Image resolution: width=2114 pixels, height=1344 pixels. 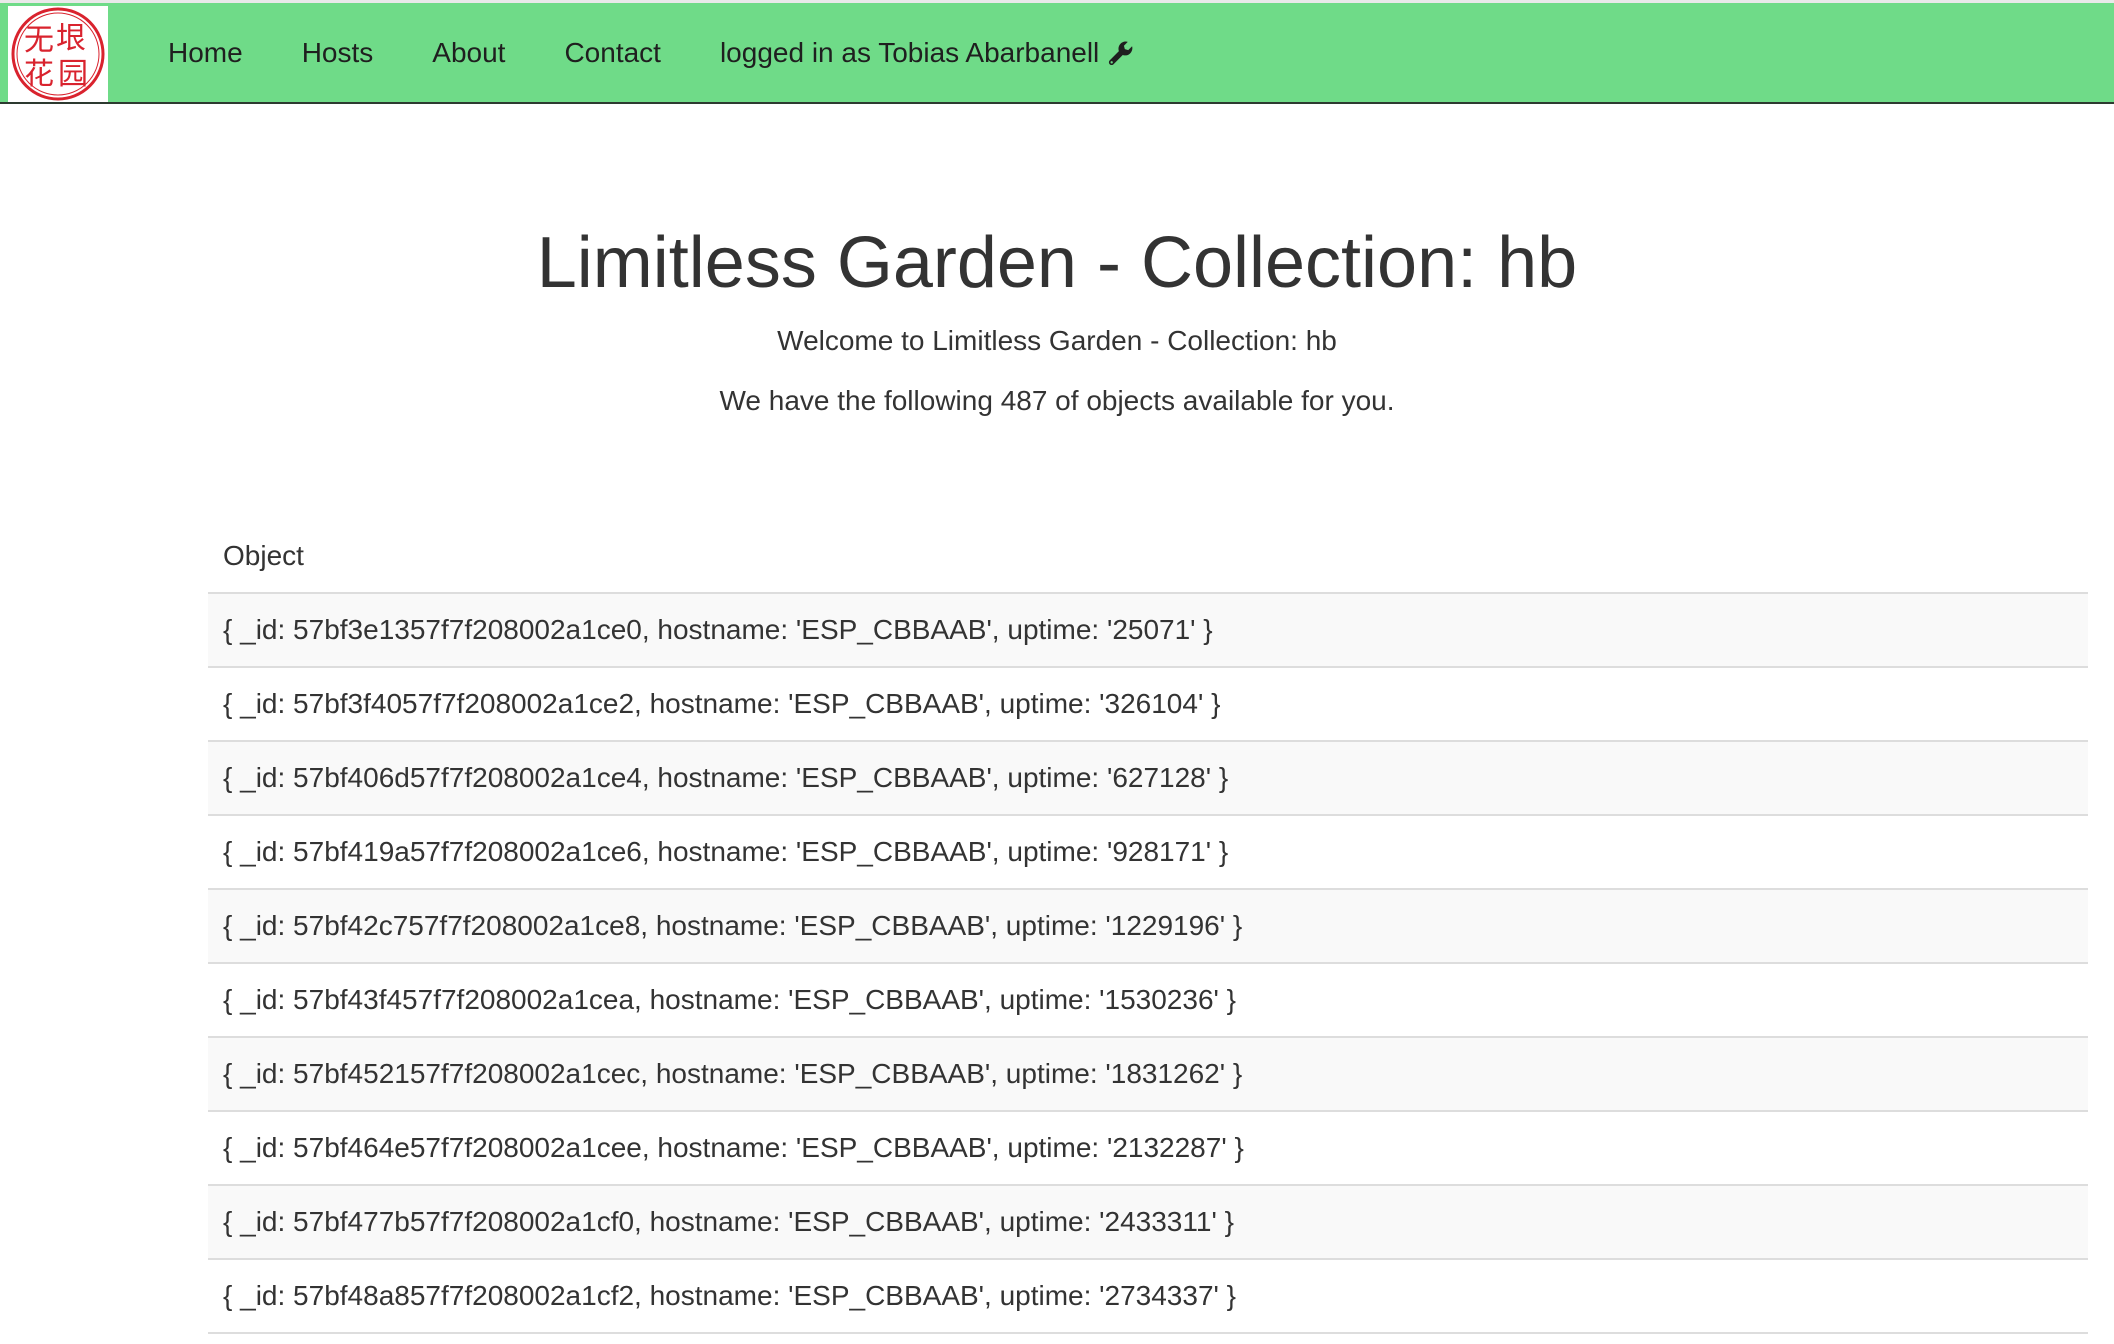 I want to click on svg-text: 花, so click(x=39, y=74).